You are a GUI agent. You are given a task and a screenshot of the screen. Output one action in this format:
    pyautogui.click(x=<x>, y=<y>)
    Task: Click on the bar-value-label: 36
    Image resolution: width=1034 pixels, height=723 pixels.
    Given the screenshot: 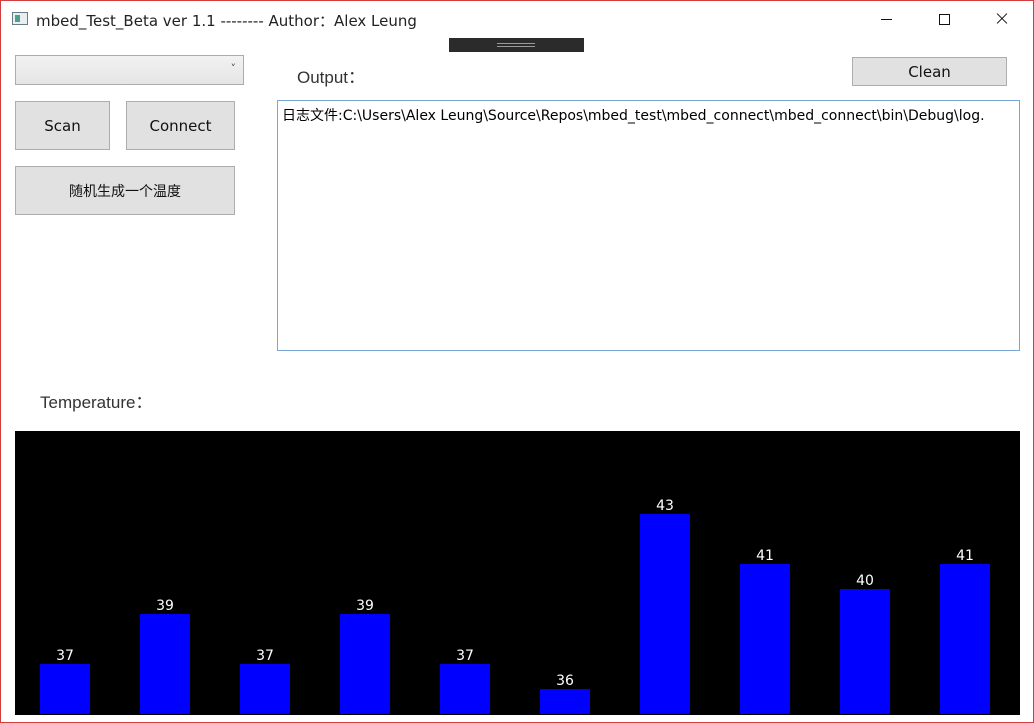 What is the action you would take?
    pyautogui.click(x=565, y=681)
    